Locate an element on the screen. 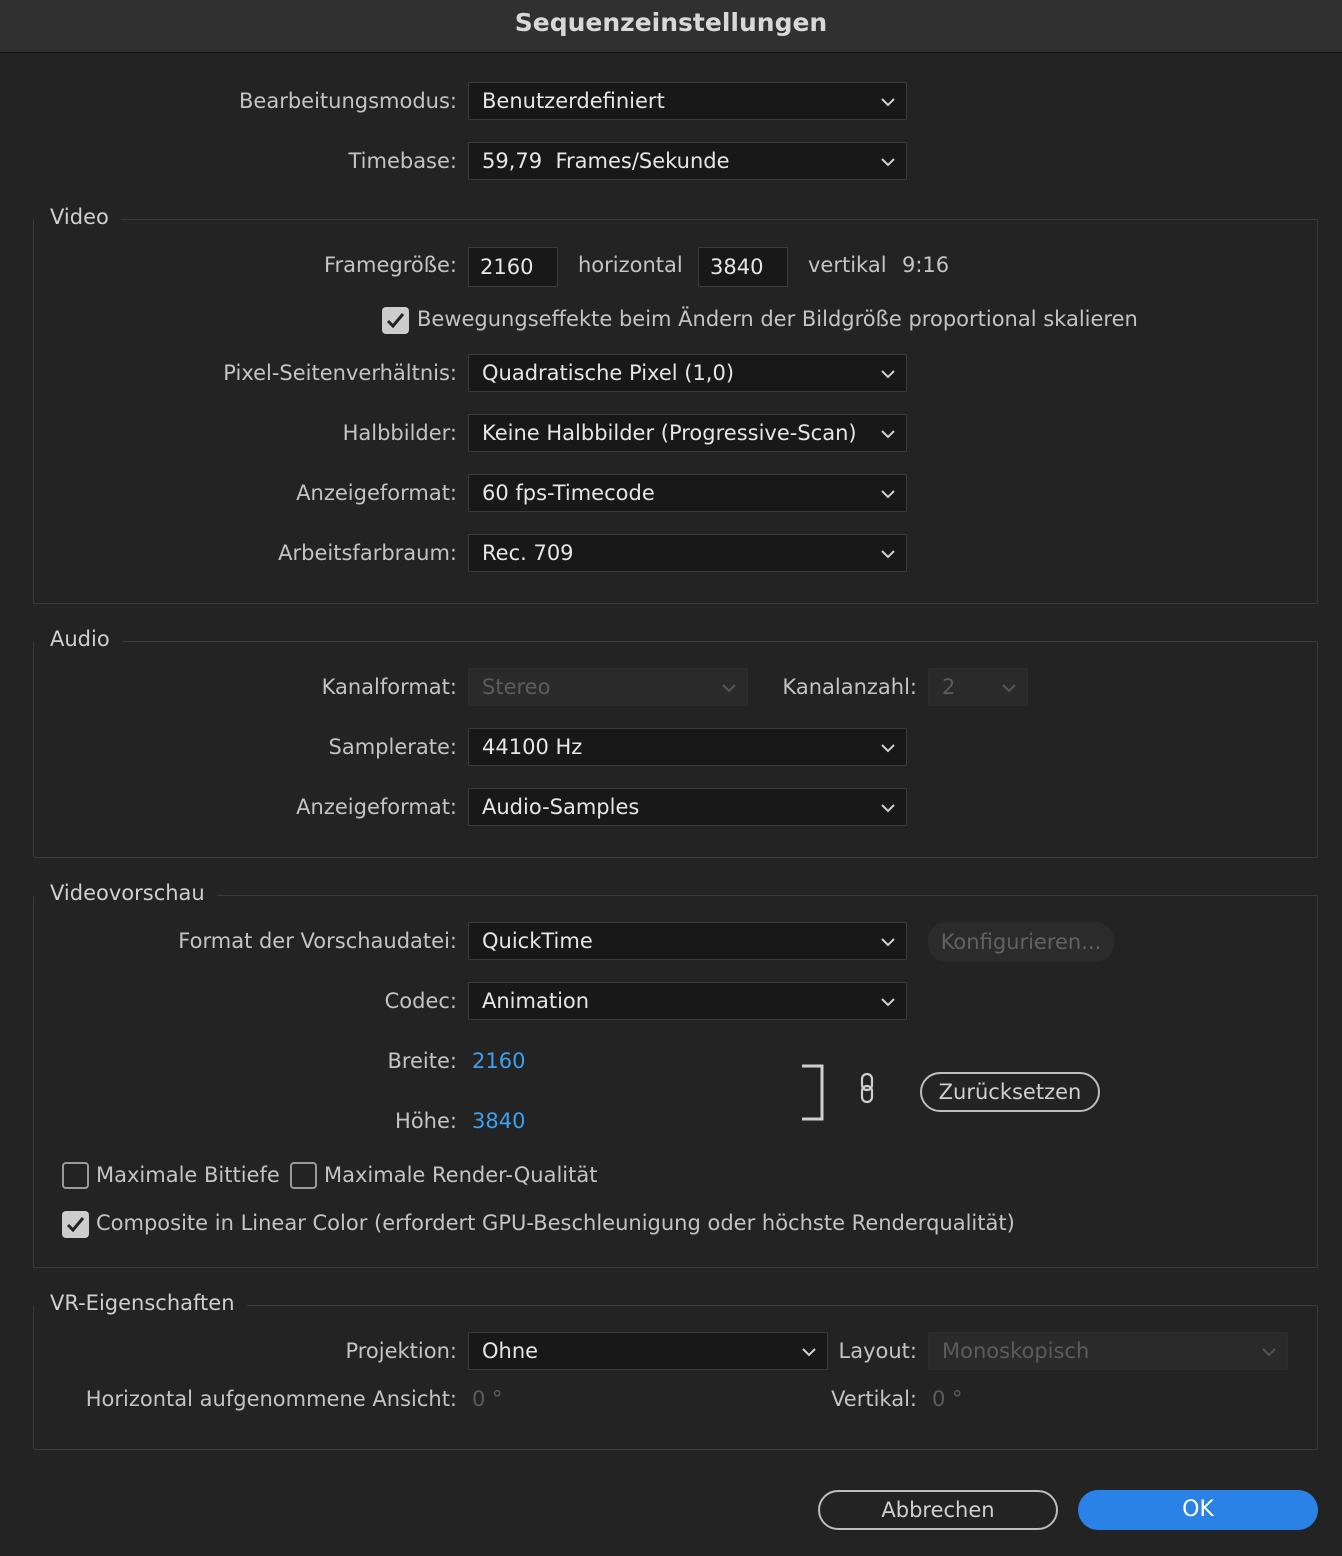  horizontal-view-value: 0 ° is located at coordinates (487, 1399).